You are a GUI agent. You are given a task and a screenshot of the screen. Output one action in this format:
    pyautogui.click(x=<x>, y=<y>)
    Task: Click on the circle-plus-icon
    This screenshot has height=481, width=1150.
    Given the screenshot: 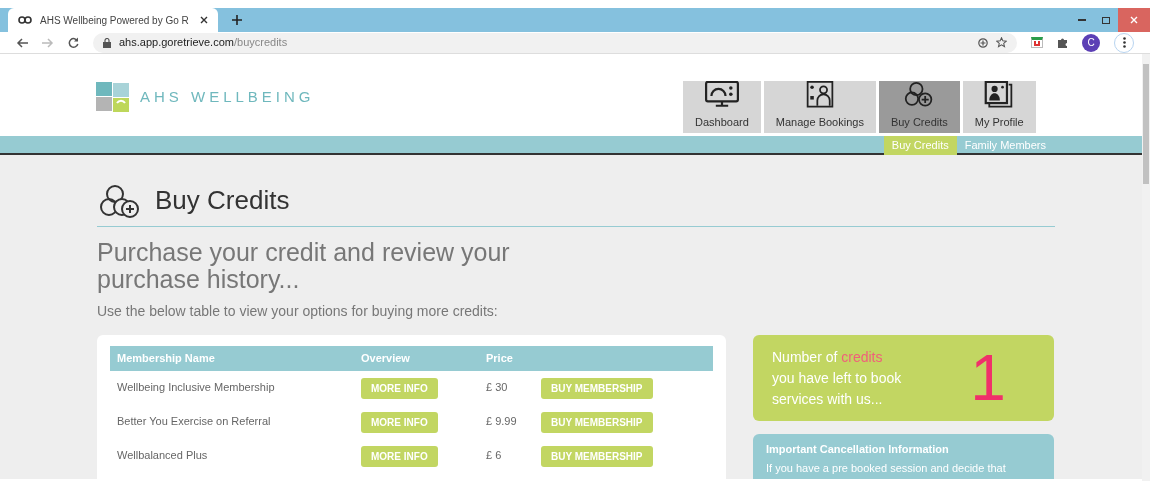 What is the action you would take?
    pyautogui.click(x=983, y=42)
    